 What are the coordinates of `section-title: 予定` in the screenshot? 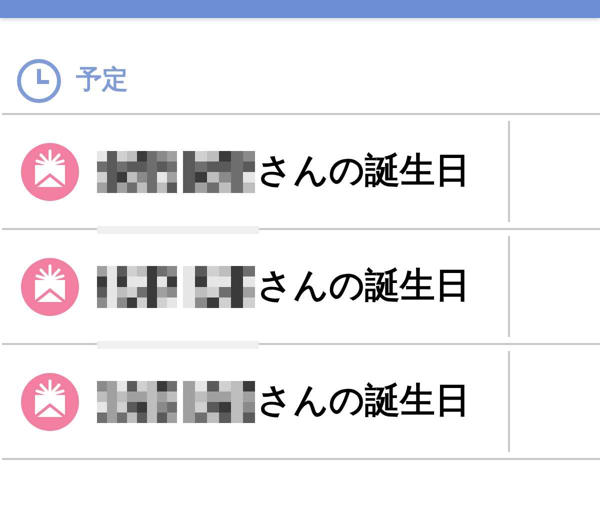 It's located at (102, 80).